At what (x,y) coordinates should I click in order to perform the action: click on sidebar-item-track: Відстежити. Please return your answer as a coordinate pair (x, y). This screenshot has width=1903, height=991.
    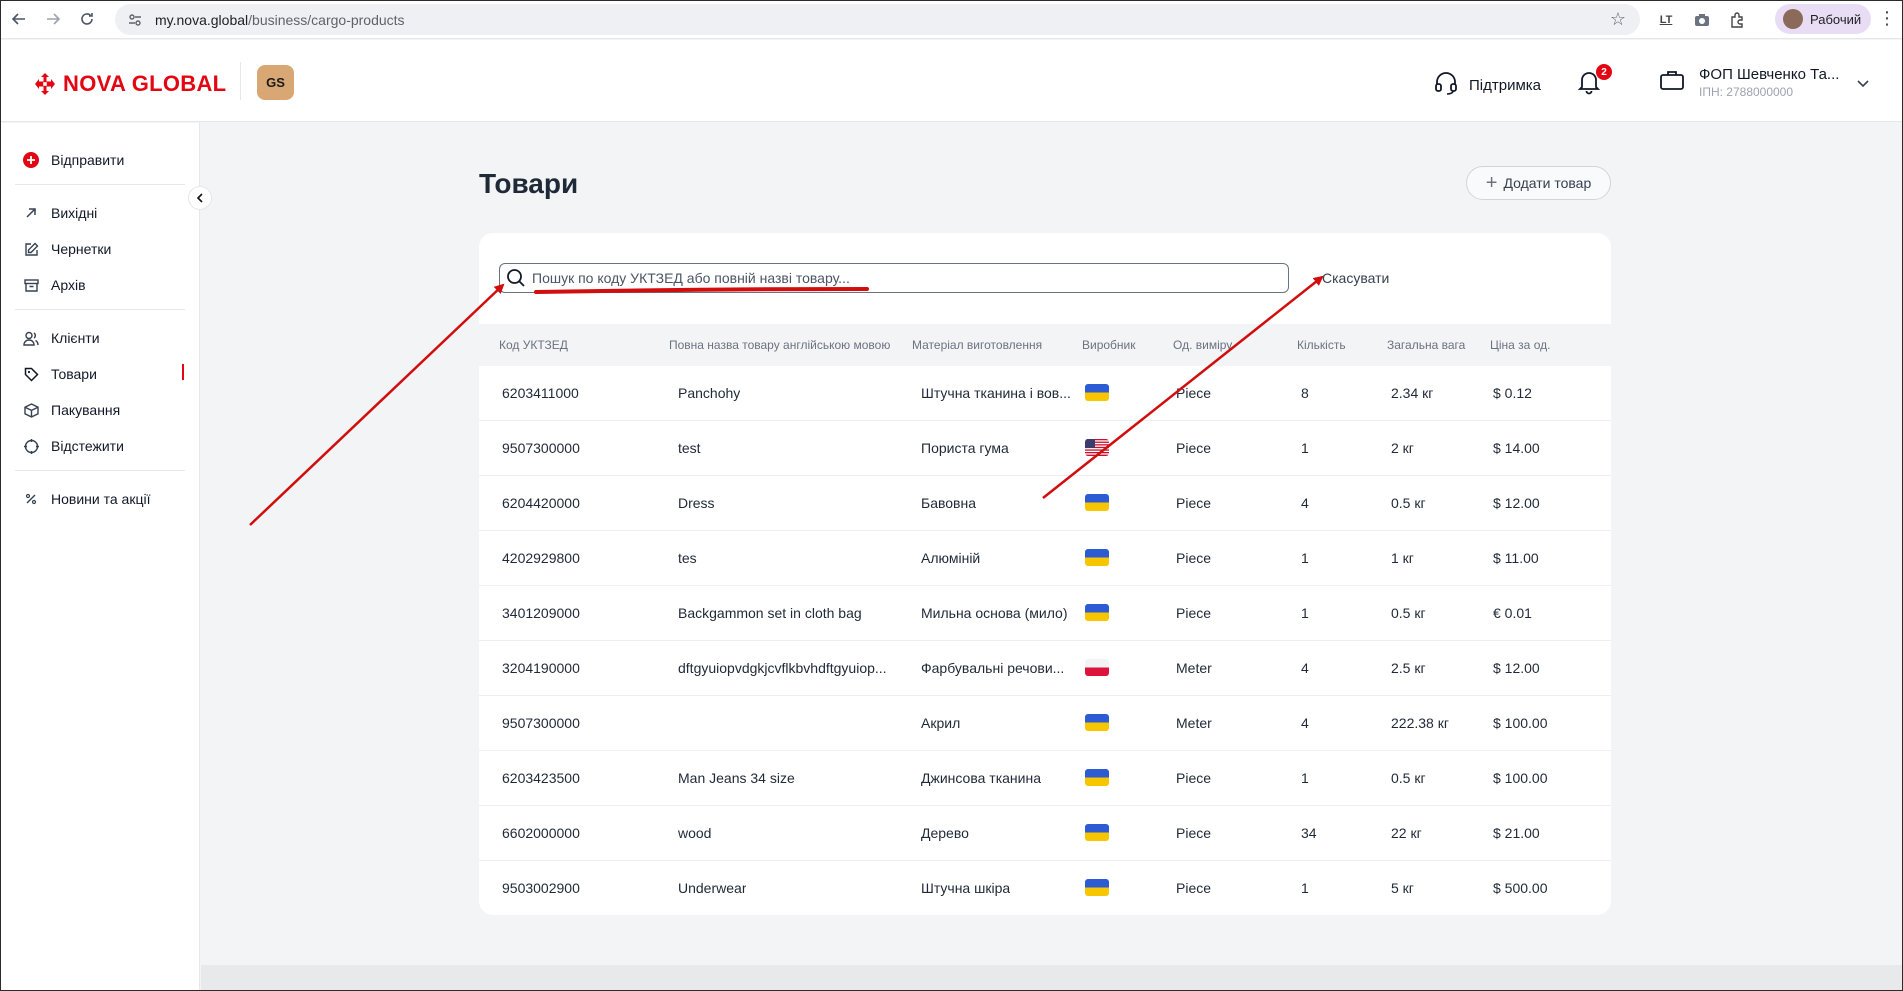
    Looking at the image, I should click on (73, 446).